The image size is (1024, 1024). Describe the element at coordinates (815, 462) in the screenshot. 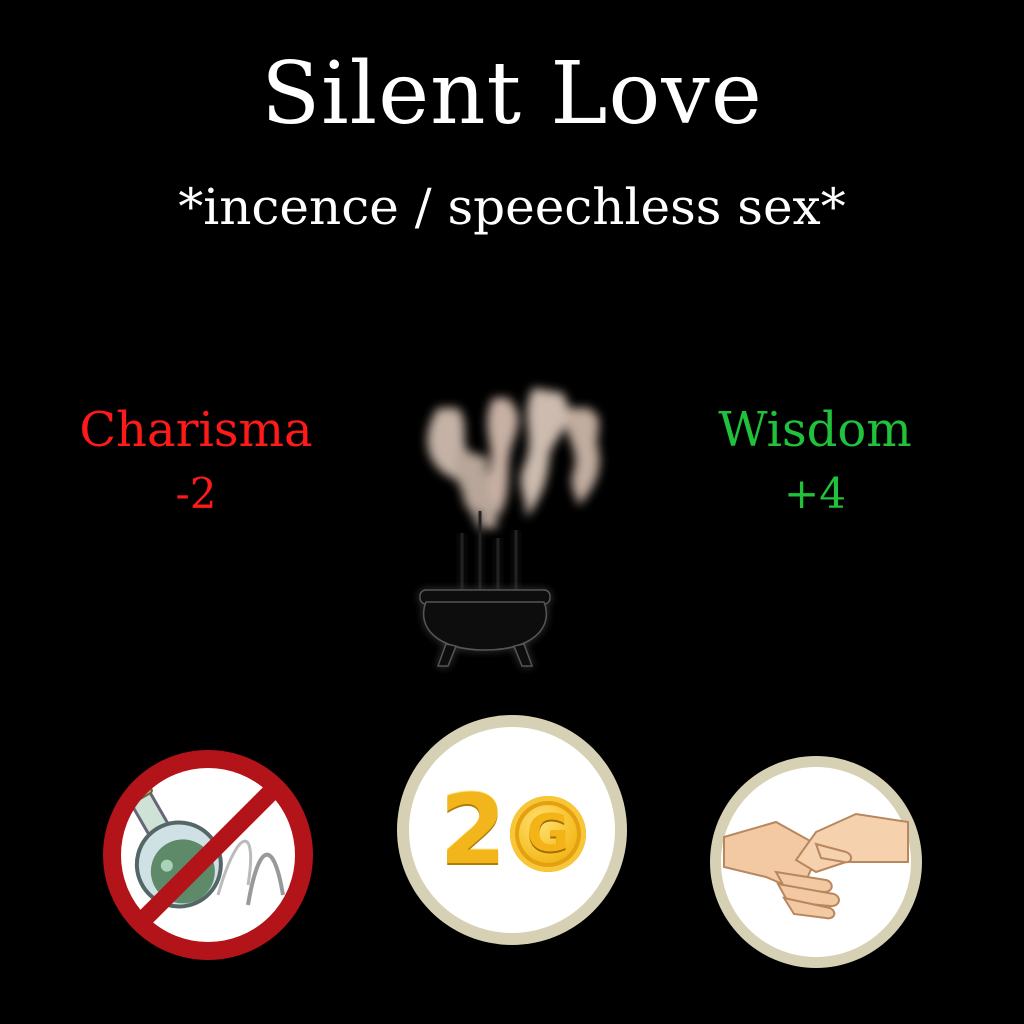

I see `stat-wisdom: Wisdom +4` at that location.